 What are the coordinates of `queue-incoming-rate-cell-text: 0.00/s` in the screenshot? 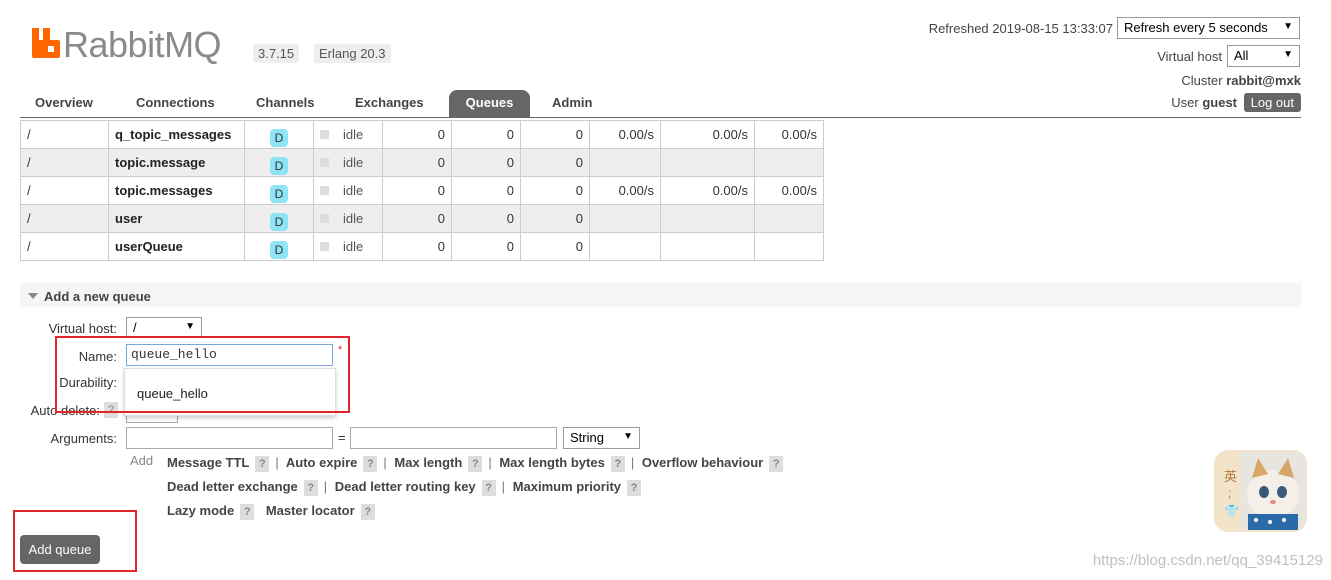 It's located at (636, 190).